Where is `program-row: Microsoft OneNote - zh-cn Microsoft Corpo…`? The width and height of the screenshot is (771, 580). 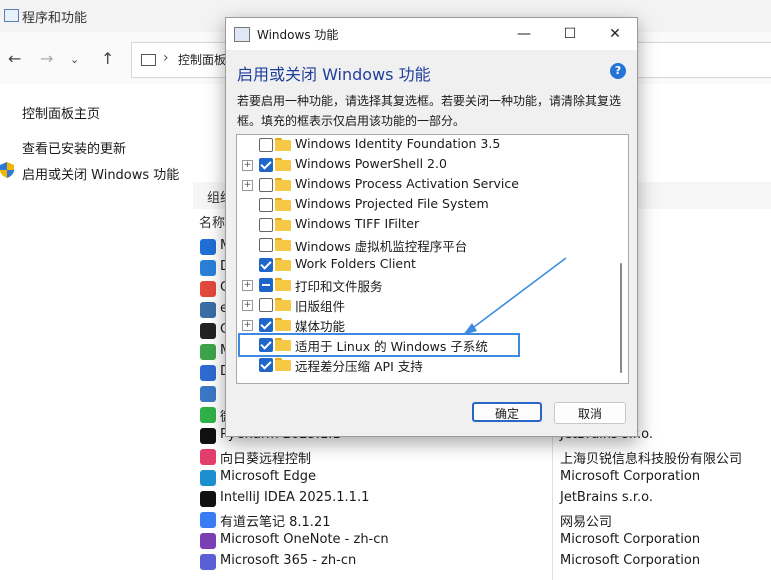 program-row: Microsoft OneNote - zh-cn Microsoft Corpo… is located at coordinates (485, 541).